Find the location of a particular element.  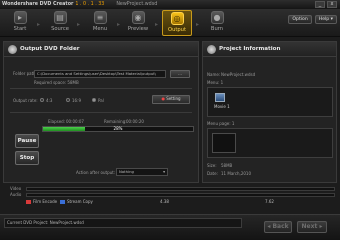

legend-swatch-stream is located at coordinates (62, 202).